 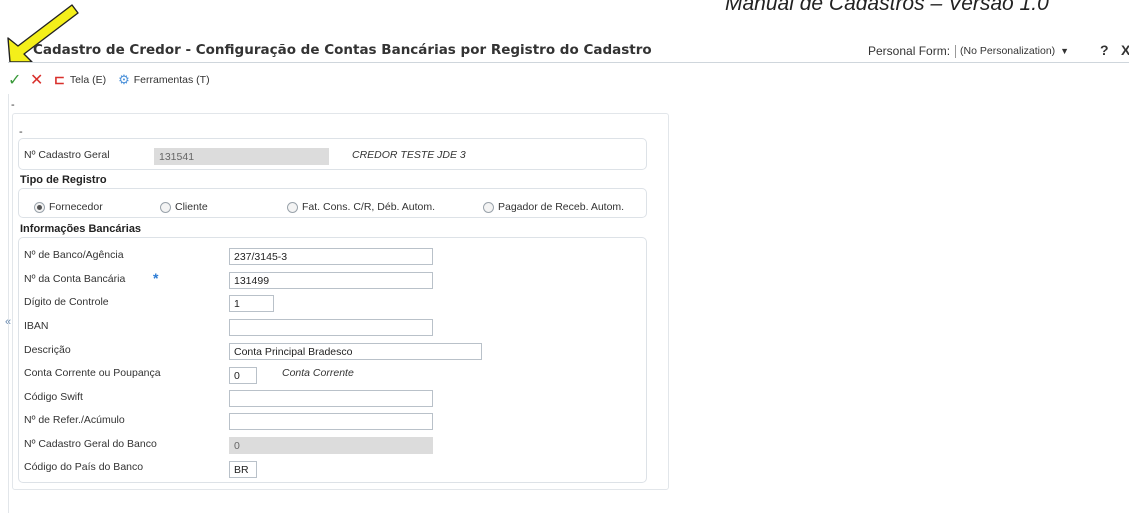 I want to click on radio-label: Fat. Cons. C/R, Déb. Autom., so click(x=369, y=207).